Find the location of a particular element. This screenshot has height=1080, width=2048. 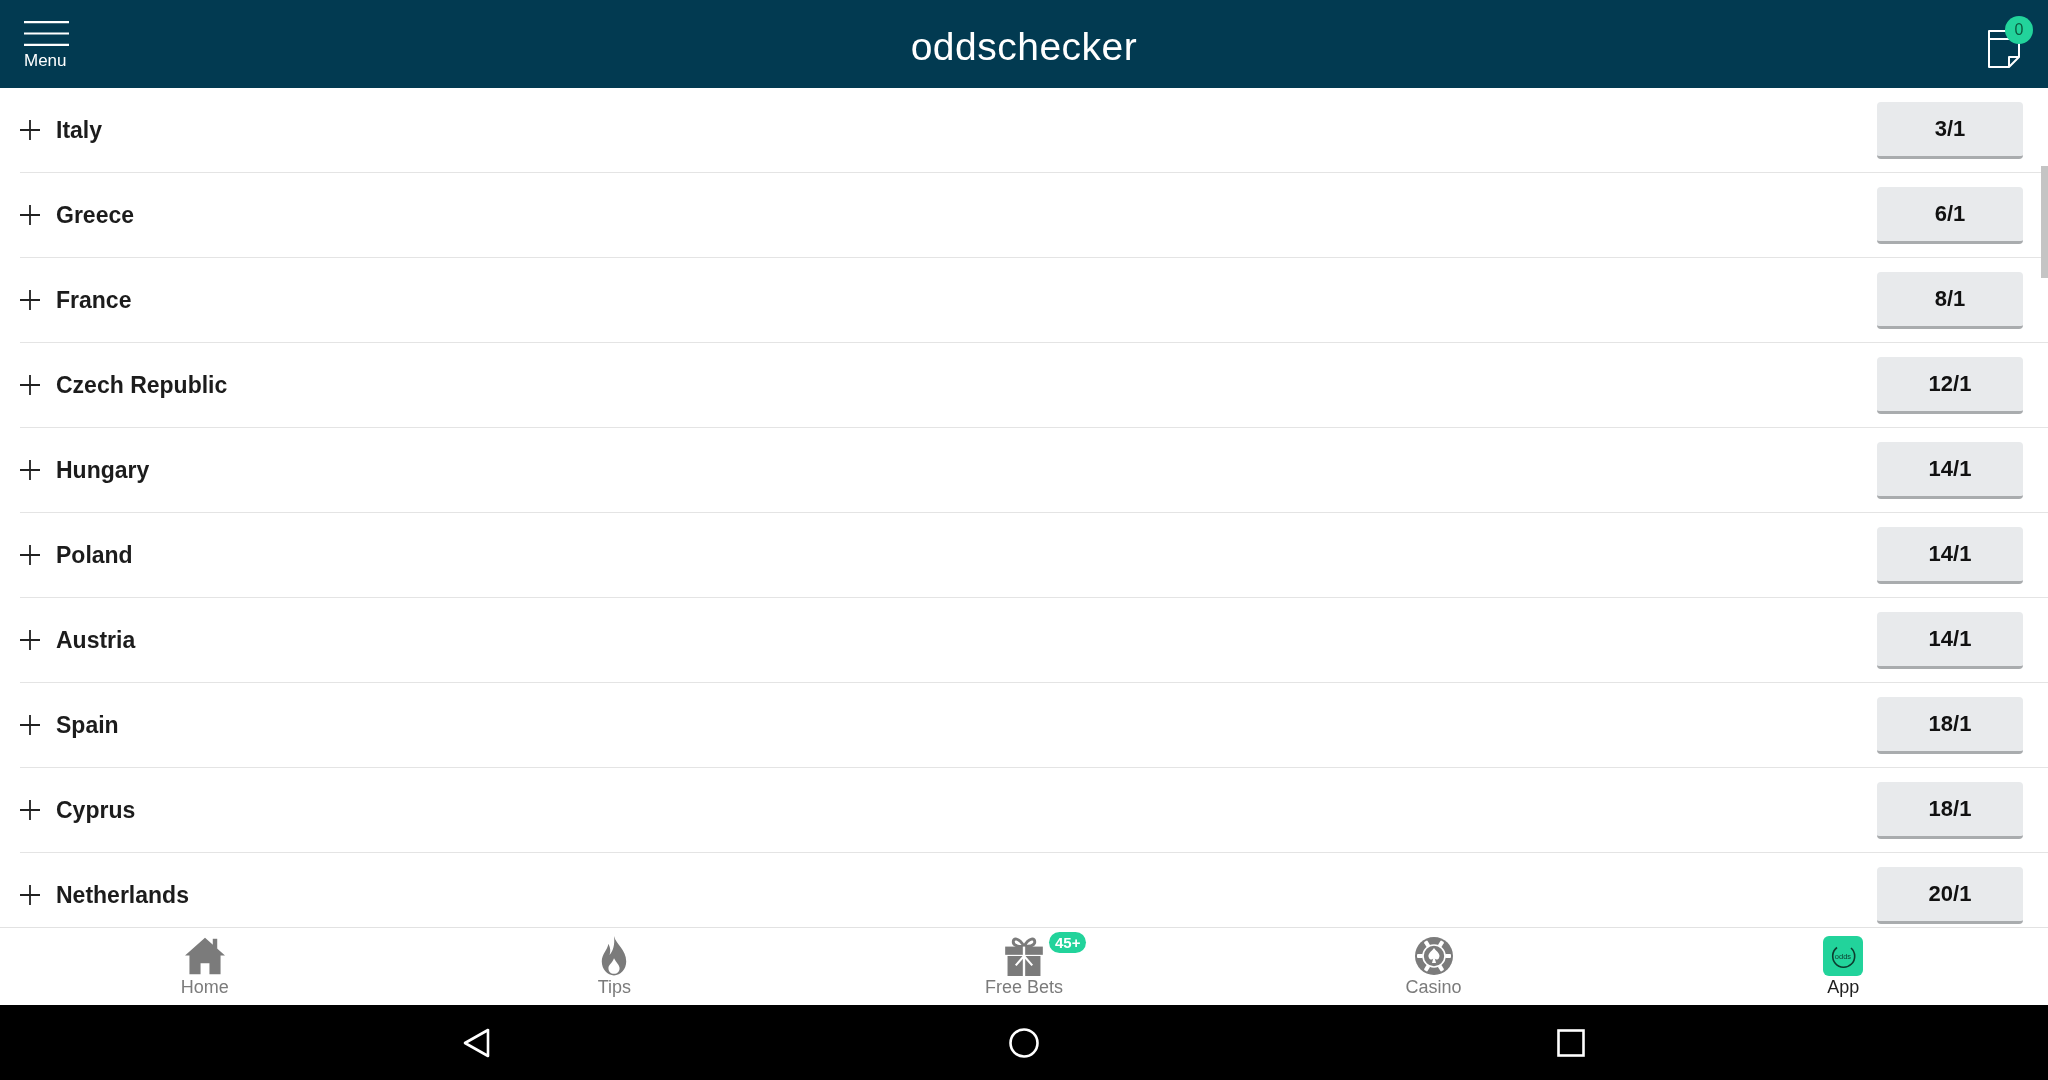

menu-icon is located at coordinates (46, 33).